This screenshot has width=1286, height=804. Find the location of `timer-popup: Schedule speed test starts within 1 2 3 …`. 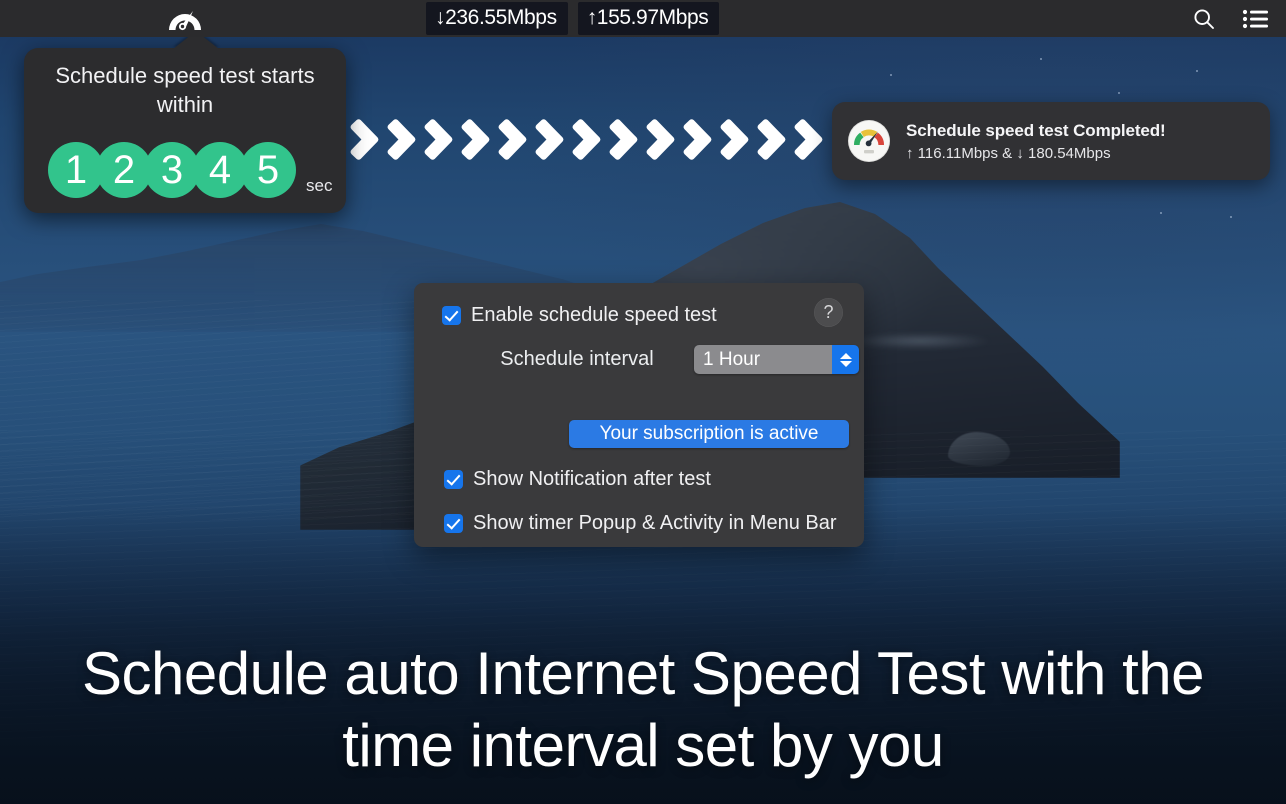

timer-popup: Schedule speed test starts within 1 2 3 … is located at coordinates (185, 122).